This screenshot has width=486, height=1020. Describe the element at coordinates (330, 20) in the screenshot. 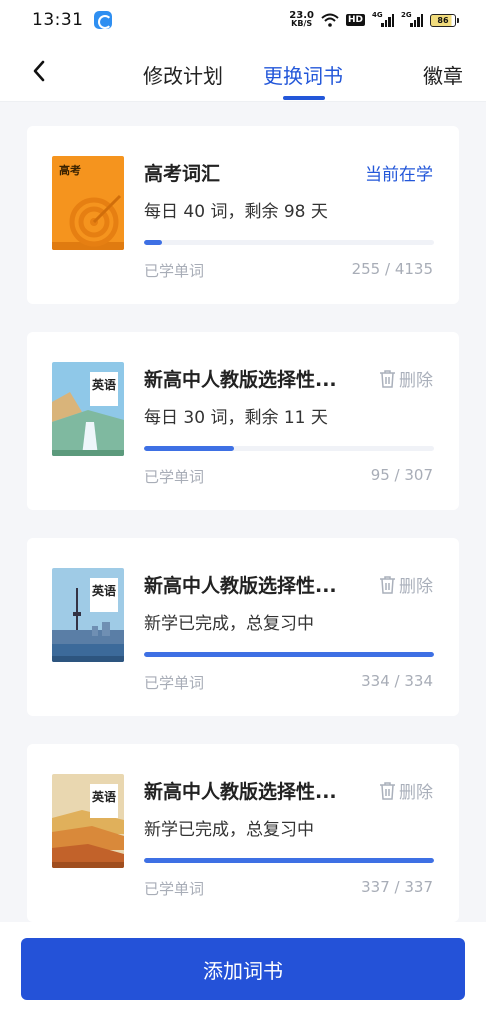

I see `wifi-icon` at that location.